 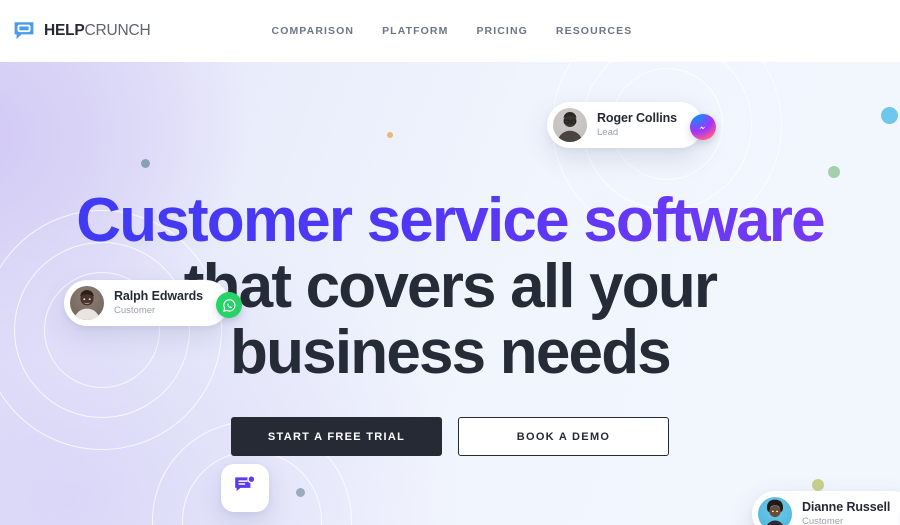 What do you see at coordinates (336, 436) in the screenshot?
I see `start-free-trial-button: START A FREE TRIAL` at bounding box center [336, 436].